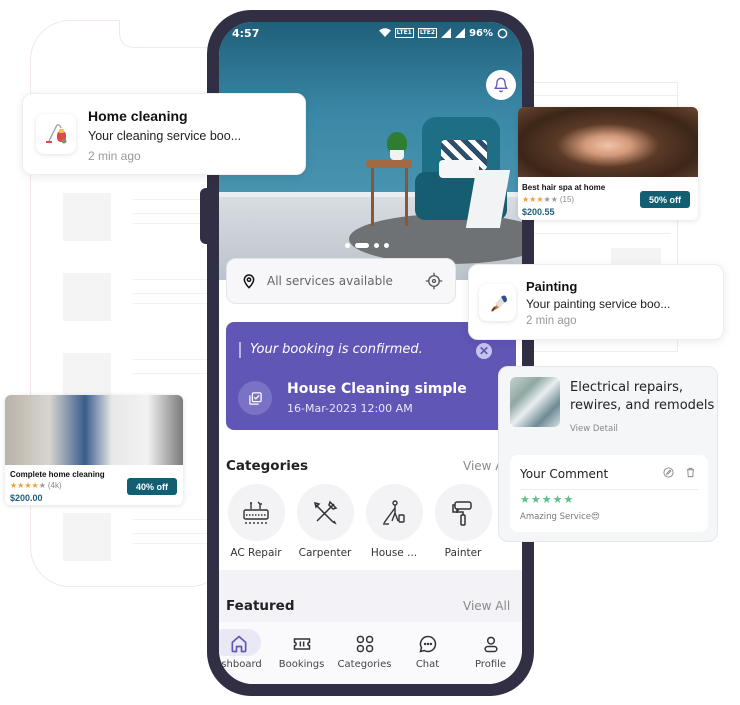  I want to click on checklist-icon, so click(255, 398).